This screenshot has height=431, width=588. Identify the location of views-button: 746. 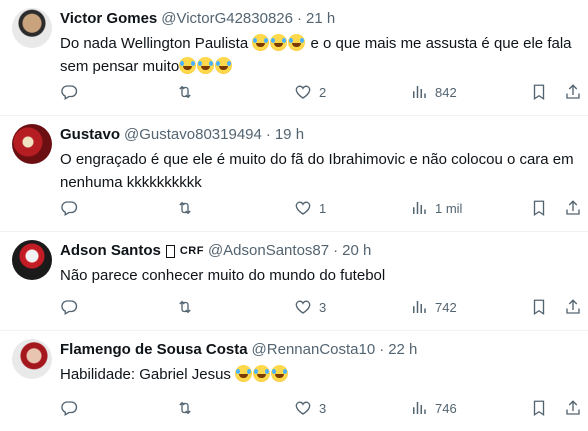
(433, 408).